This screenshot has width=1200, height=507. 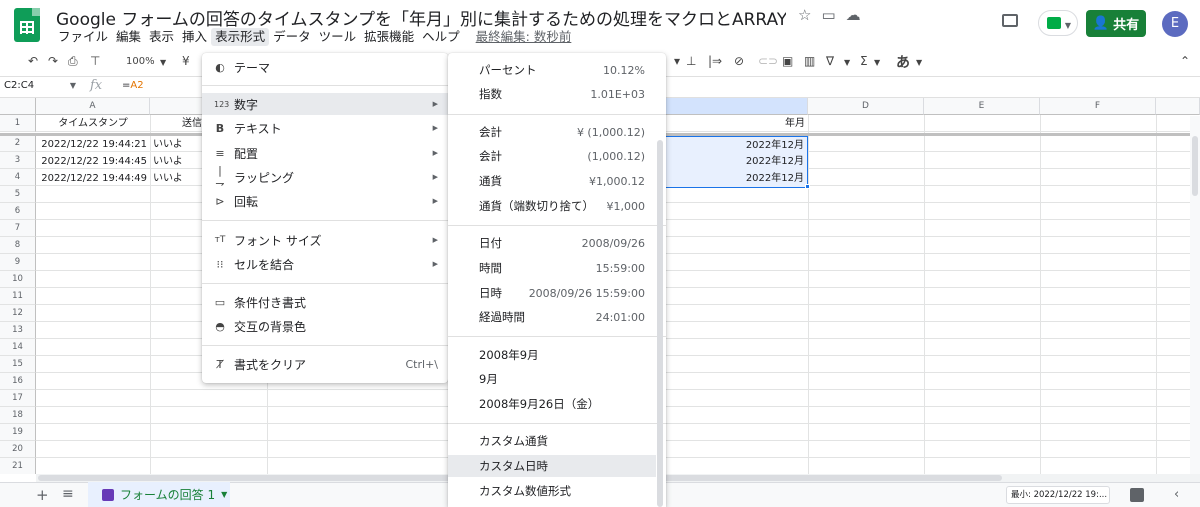 What do you see at coordinates (18, 228) in the screenshot?
I see `row-header: 7` at bounding box center [18, 228].